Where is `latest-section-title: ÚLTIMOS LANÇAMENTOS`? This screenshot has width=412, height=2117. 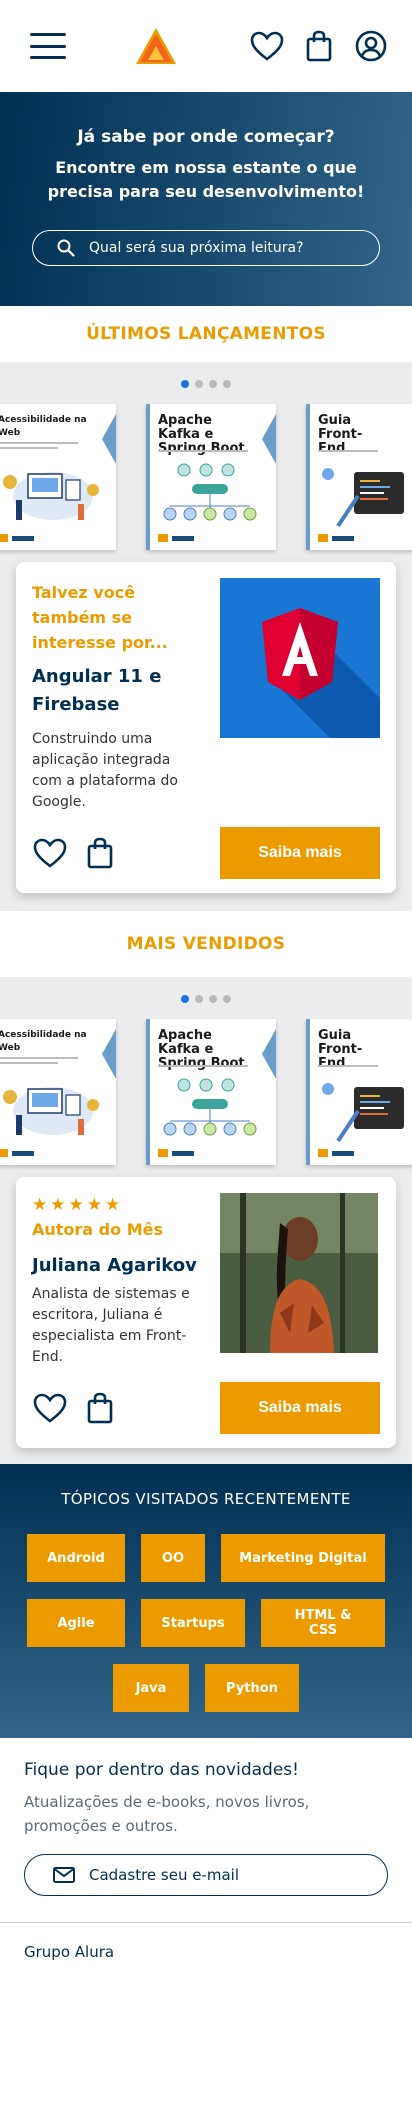
latest-section-title: ÚLTIMOS LANÇAMENTOS is located at coordinates (206, 334).